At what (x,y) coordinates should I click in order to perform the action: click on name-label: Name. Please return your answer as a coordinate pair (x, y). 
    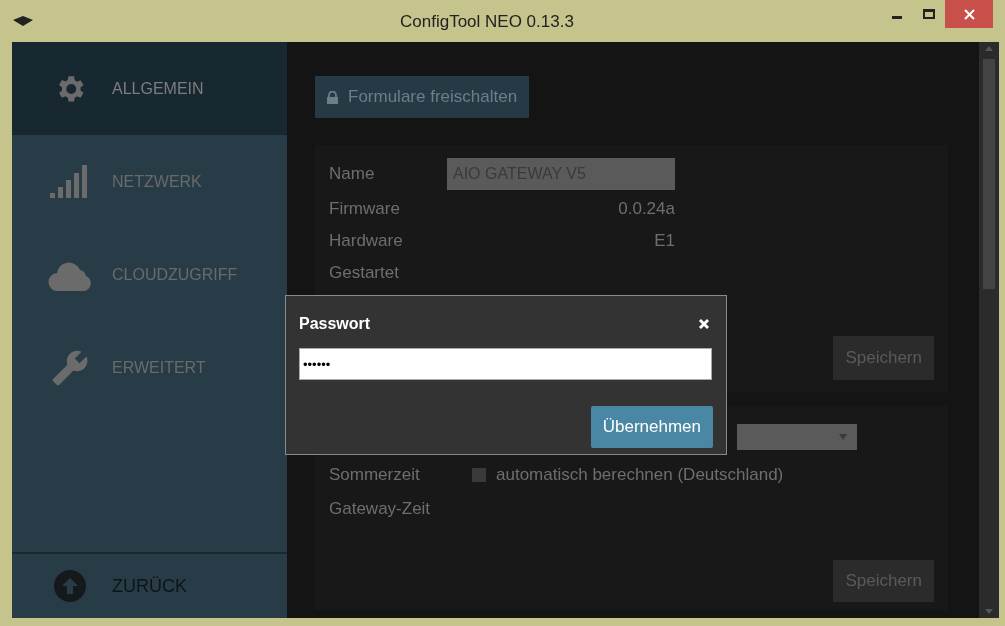
    Looking at the image, I should click on (352, 174).